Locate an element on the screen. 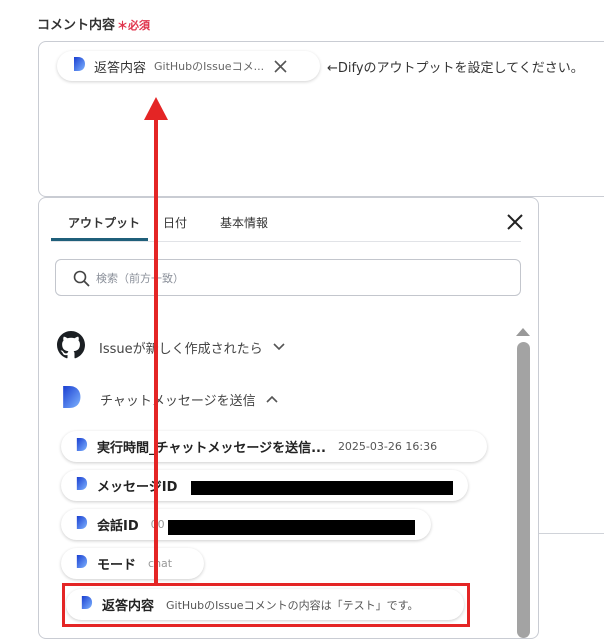  item-value: 2025-03-26 16:36 is located at coordinates (387, 446).